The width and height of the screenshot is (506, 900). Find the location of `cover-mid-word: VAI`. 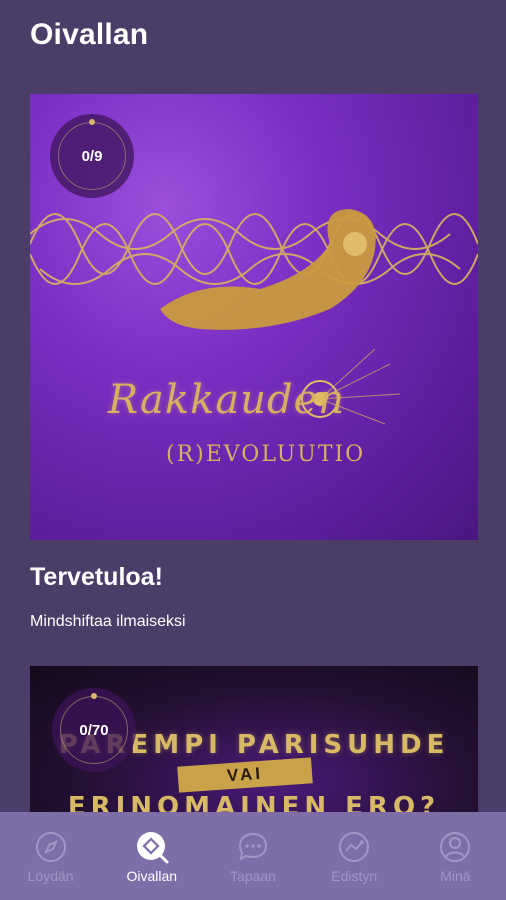

cover-mid-word: VAI is located at coordinates (245, 775).